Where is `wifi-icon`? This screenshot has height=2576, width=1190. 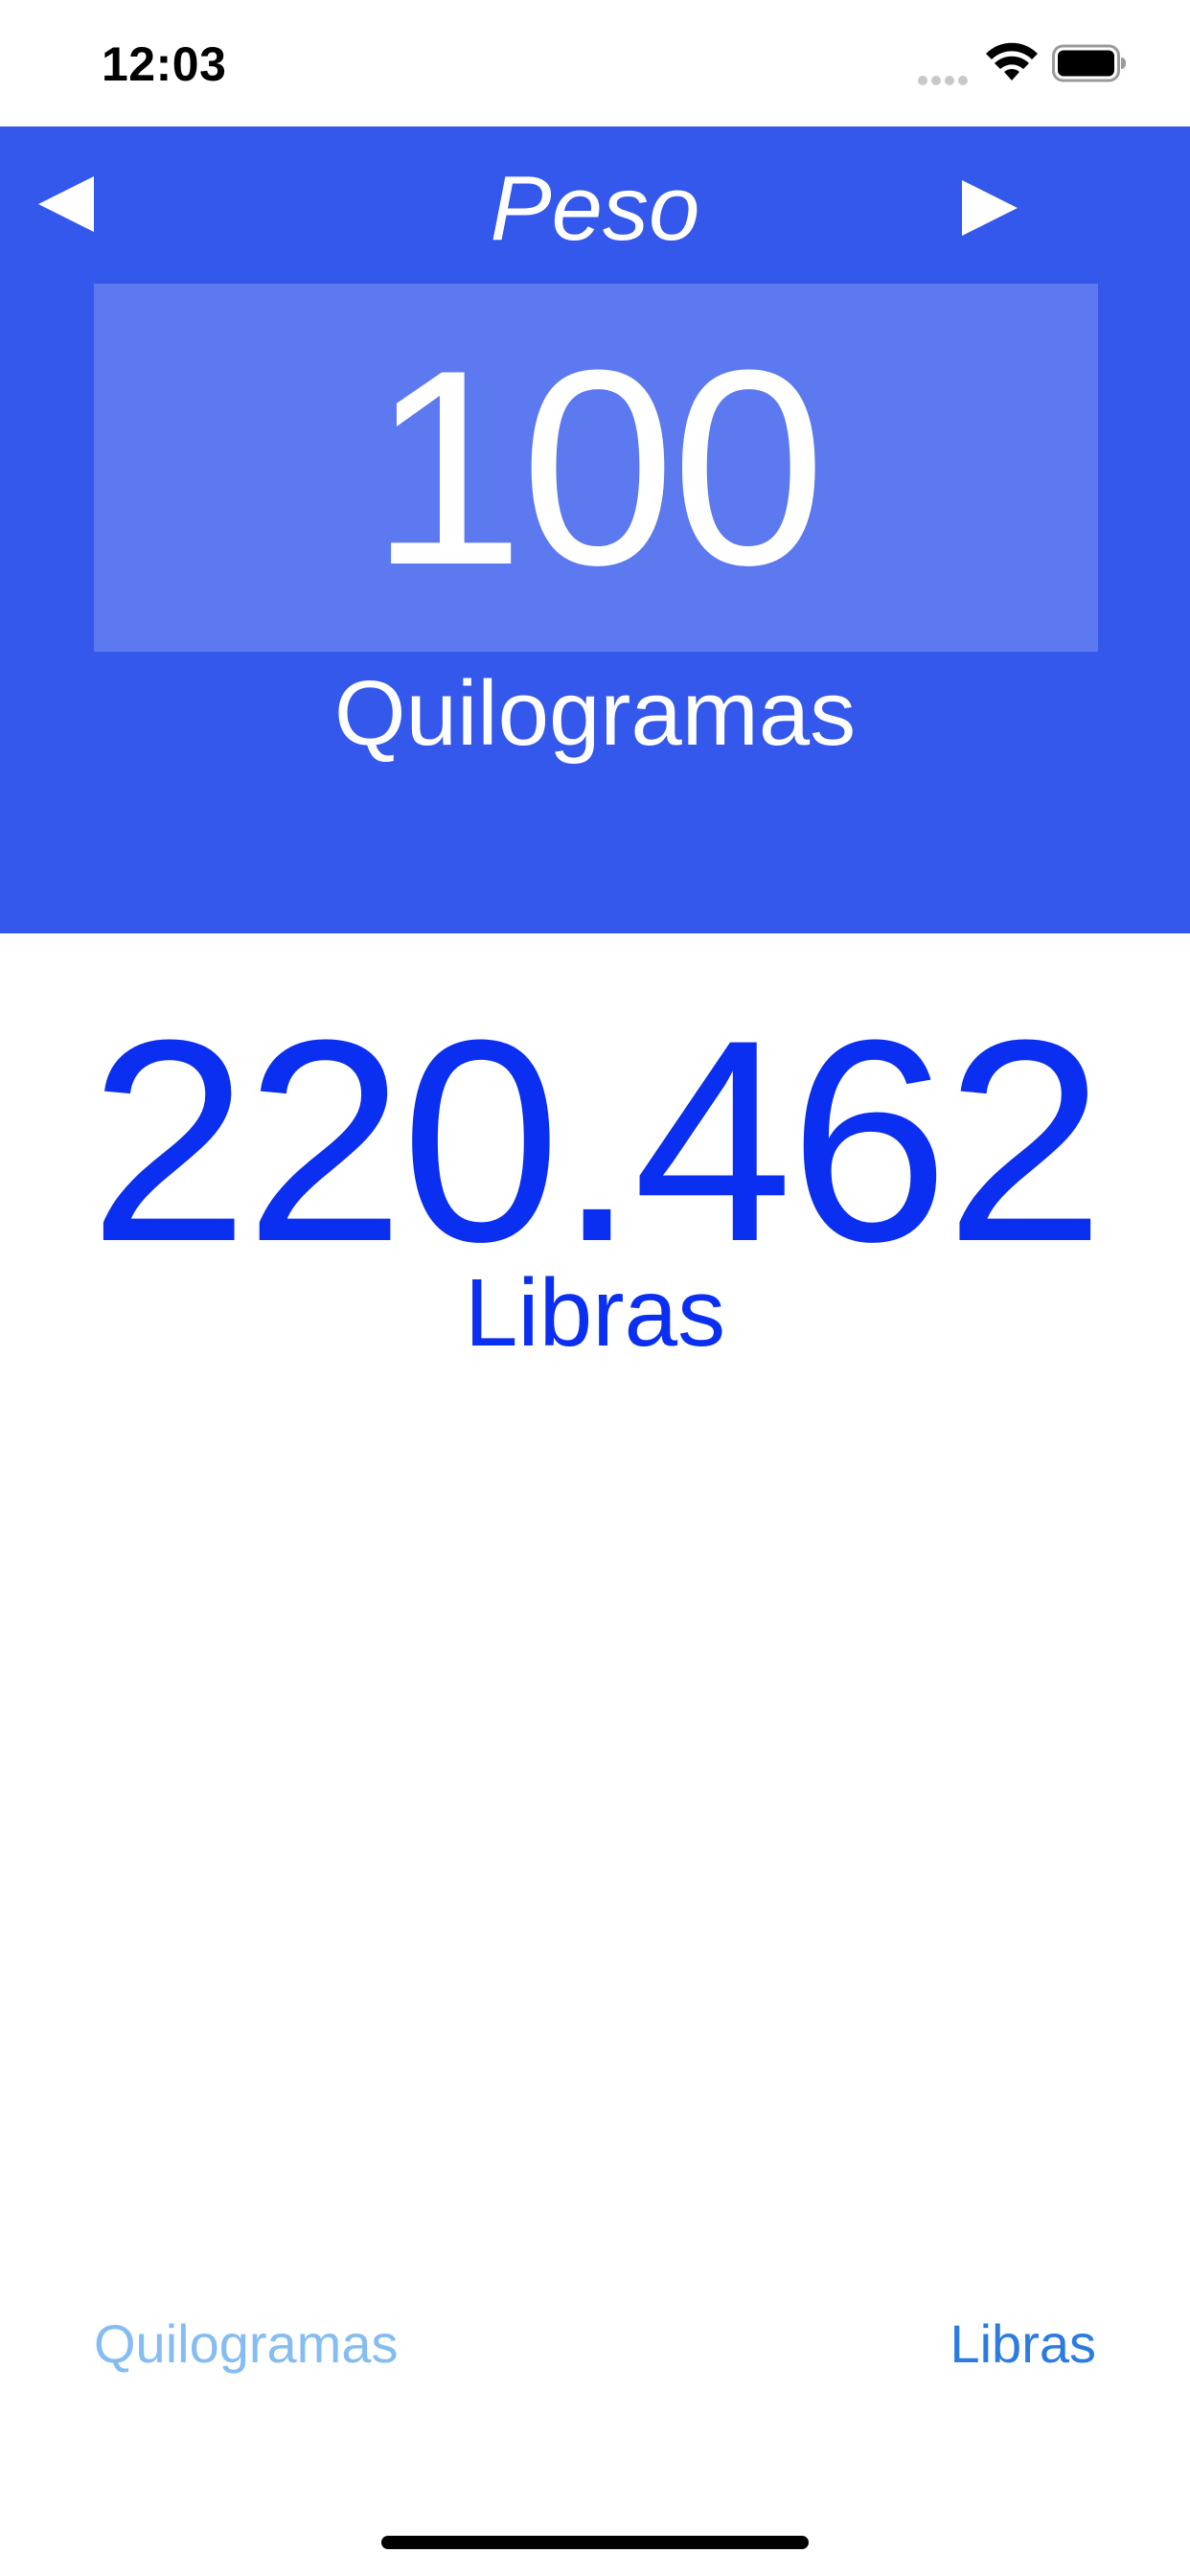
wifi-icon is located at coordinates (1012, 61).